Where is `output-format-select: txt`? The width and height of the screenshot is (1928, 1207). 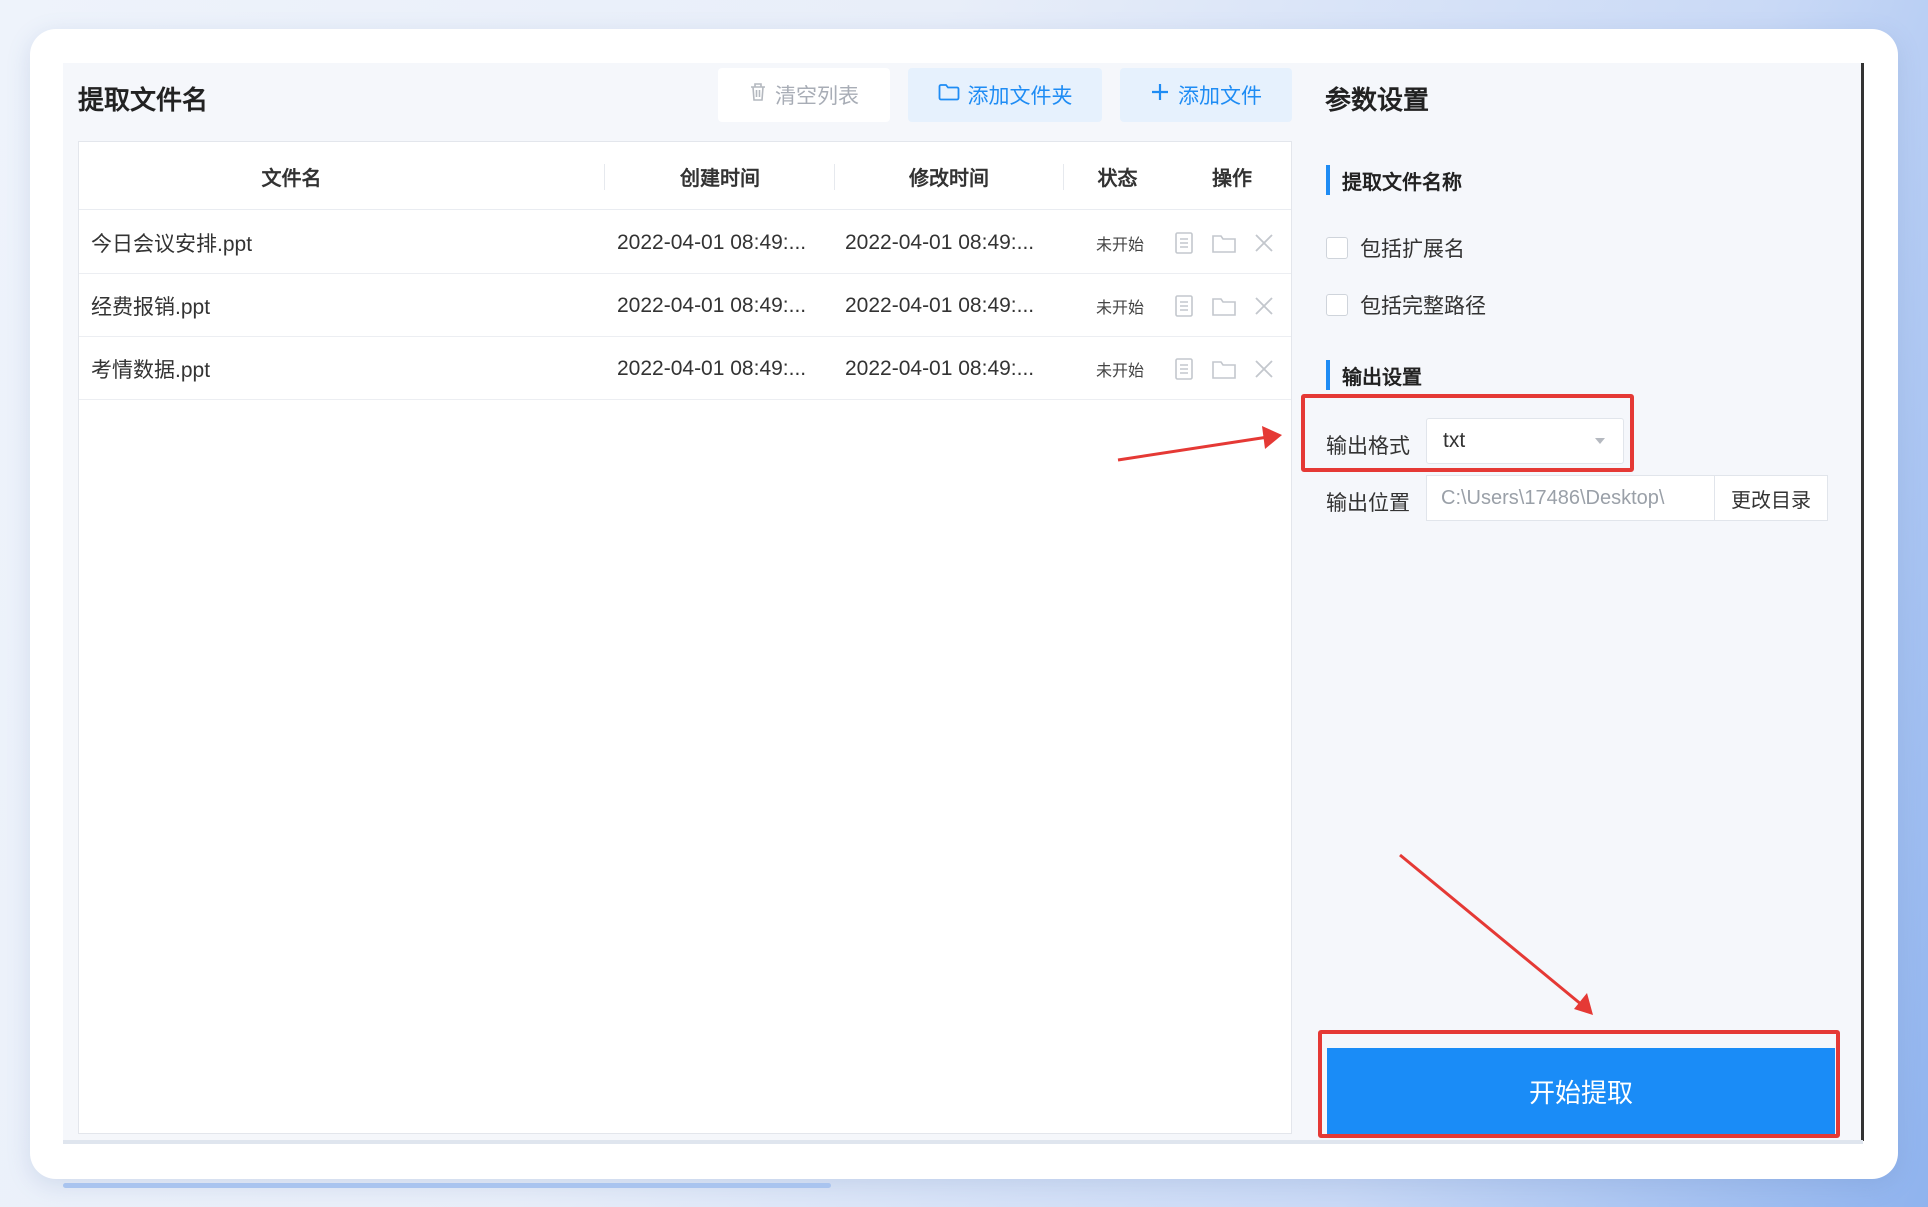 output-format-select: txt is located at coordinates (1525, 441).